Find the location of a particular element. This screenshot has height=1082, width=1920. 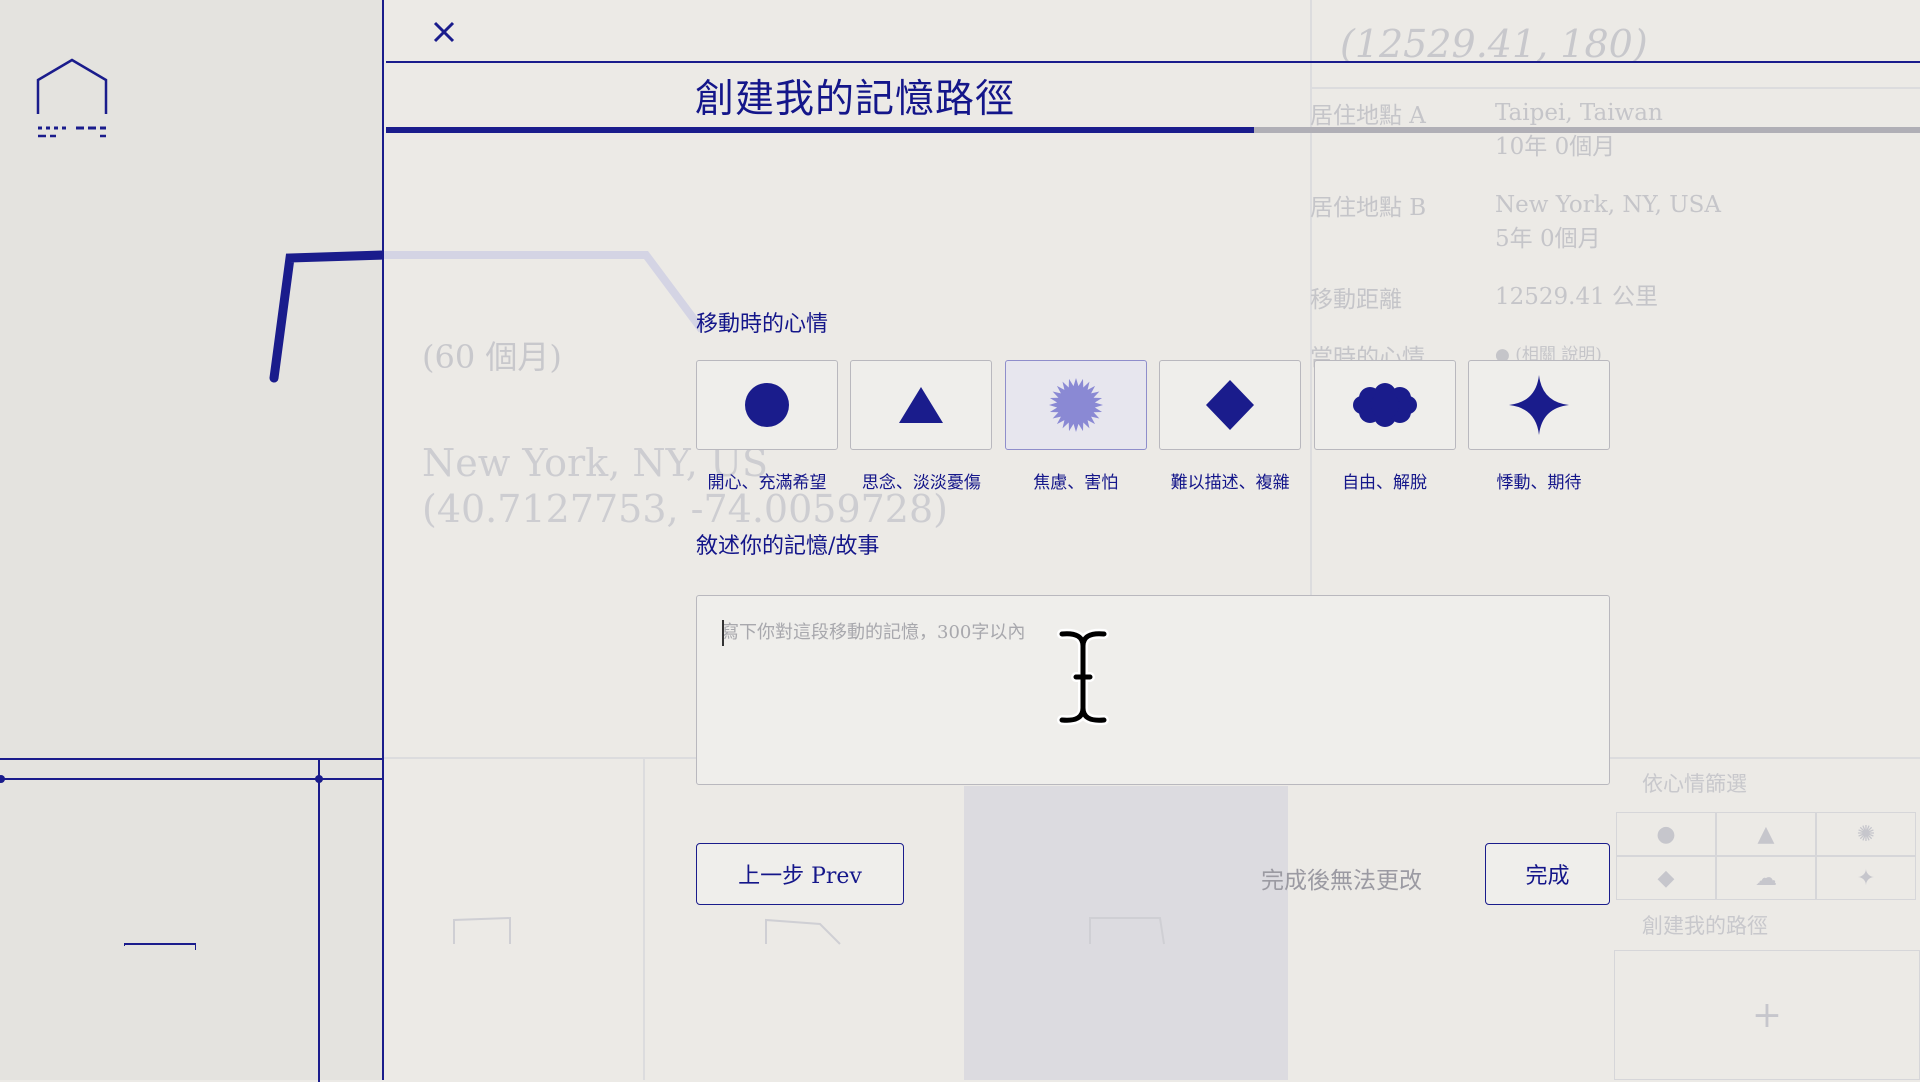

mood-option-anxious: 焦慮、害怕 is located at coordinates (1075, 427).